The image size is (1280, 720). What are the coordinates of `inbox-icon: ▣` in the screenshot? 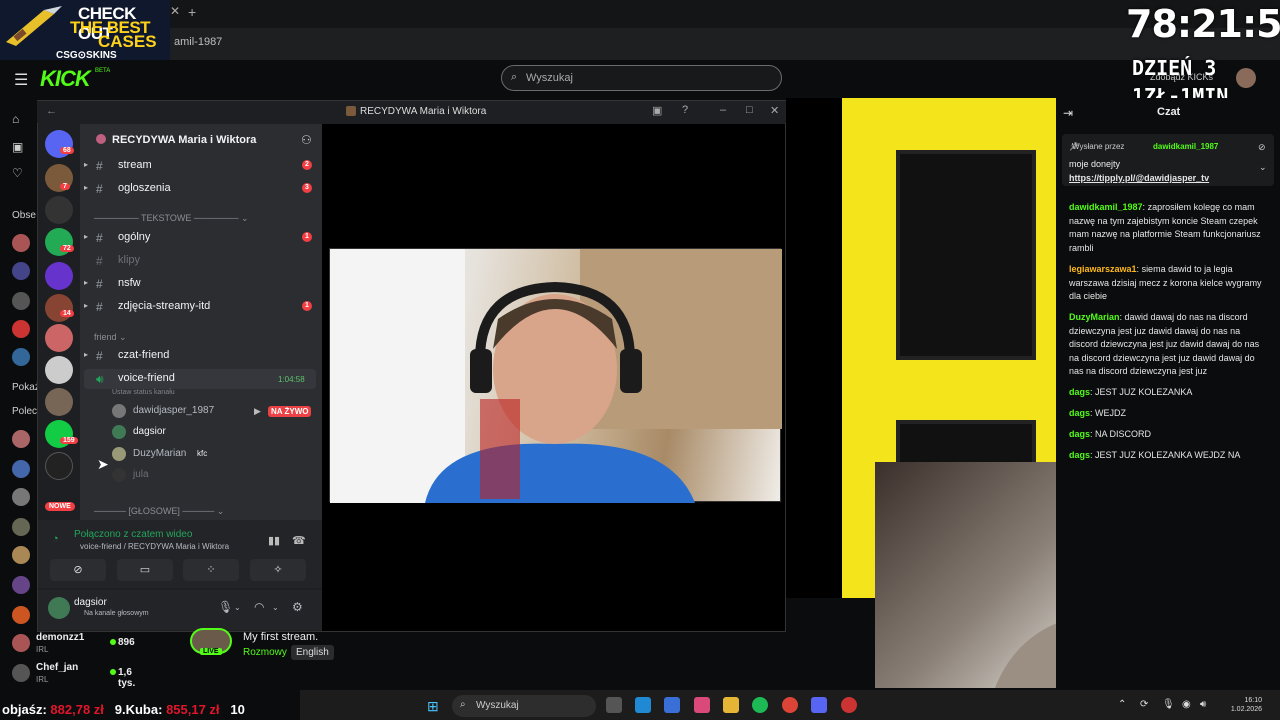 It's located at (657, 110).